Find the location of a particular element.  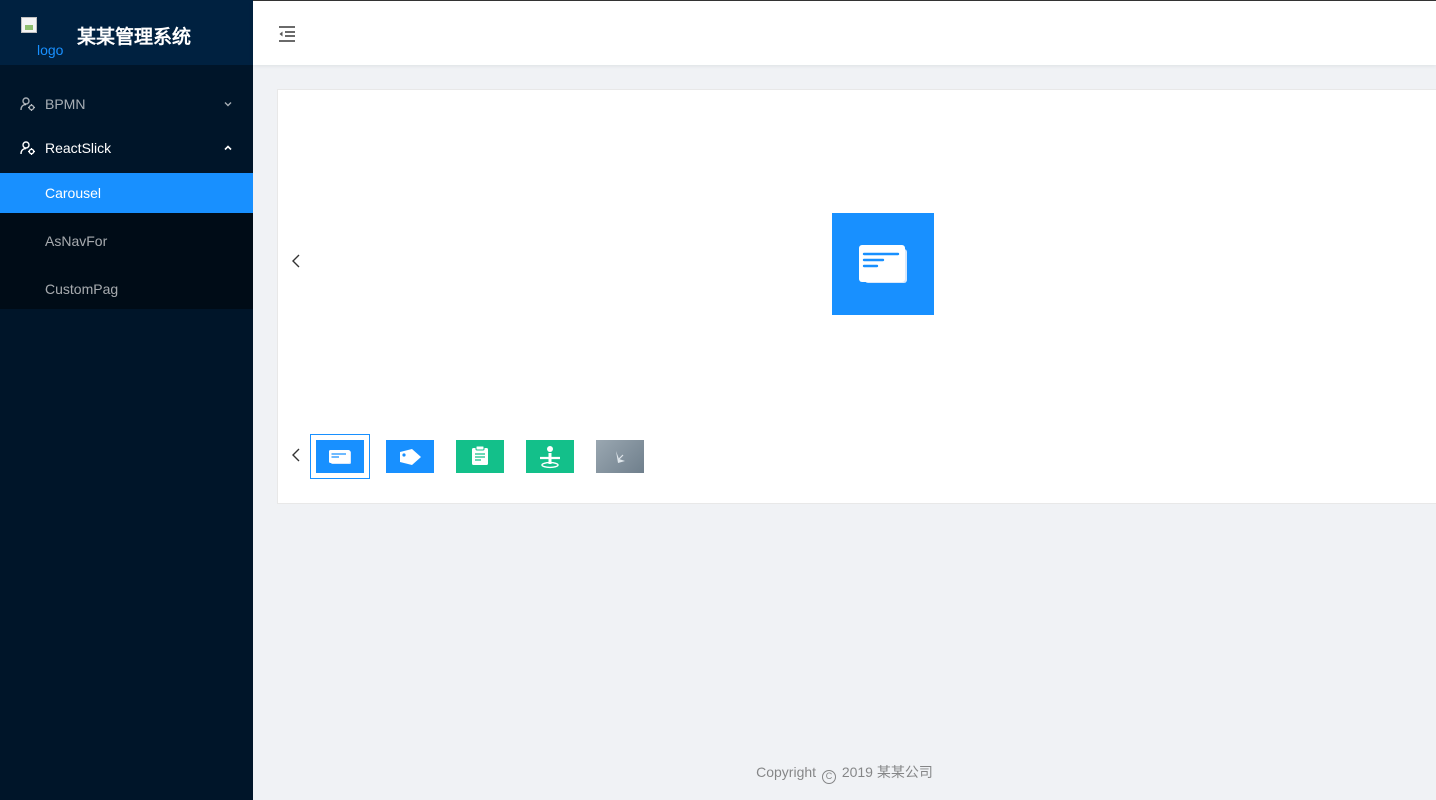

footer: Copyright C 2019 某某公司 is located at coordinates (844, 773).